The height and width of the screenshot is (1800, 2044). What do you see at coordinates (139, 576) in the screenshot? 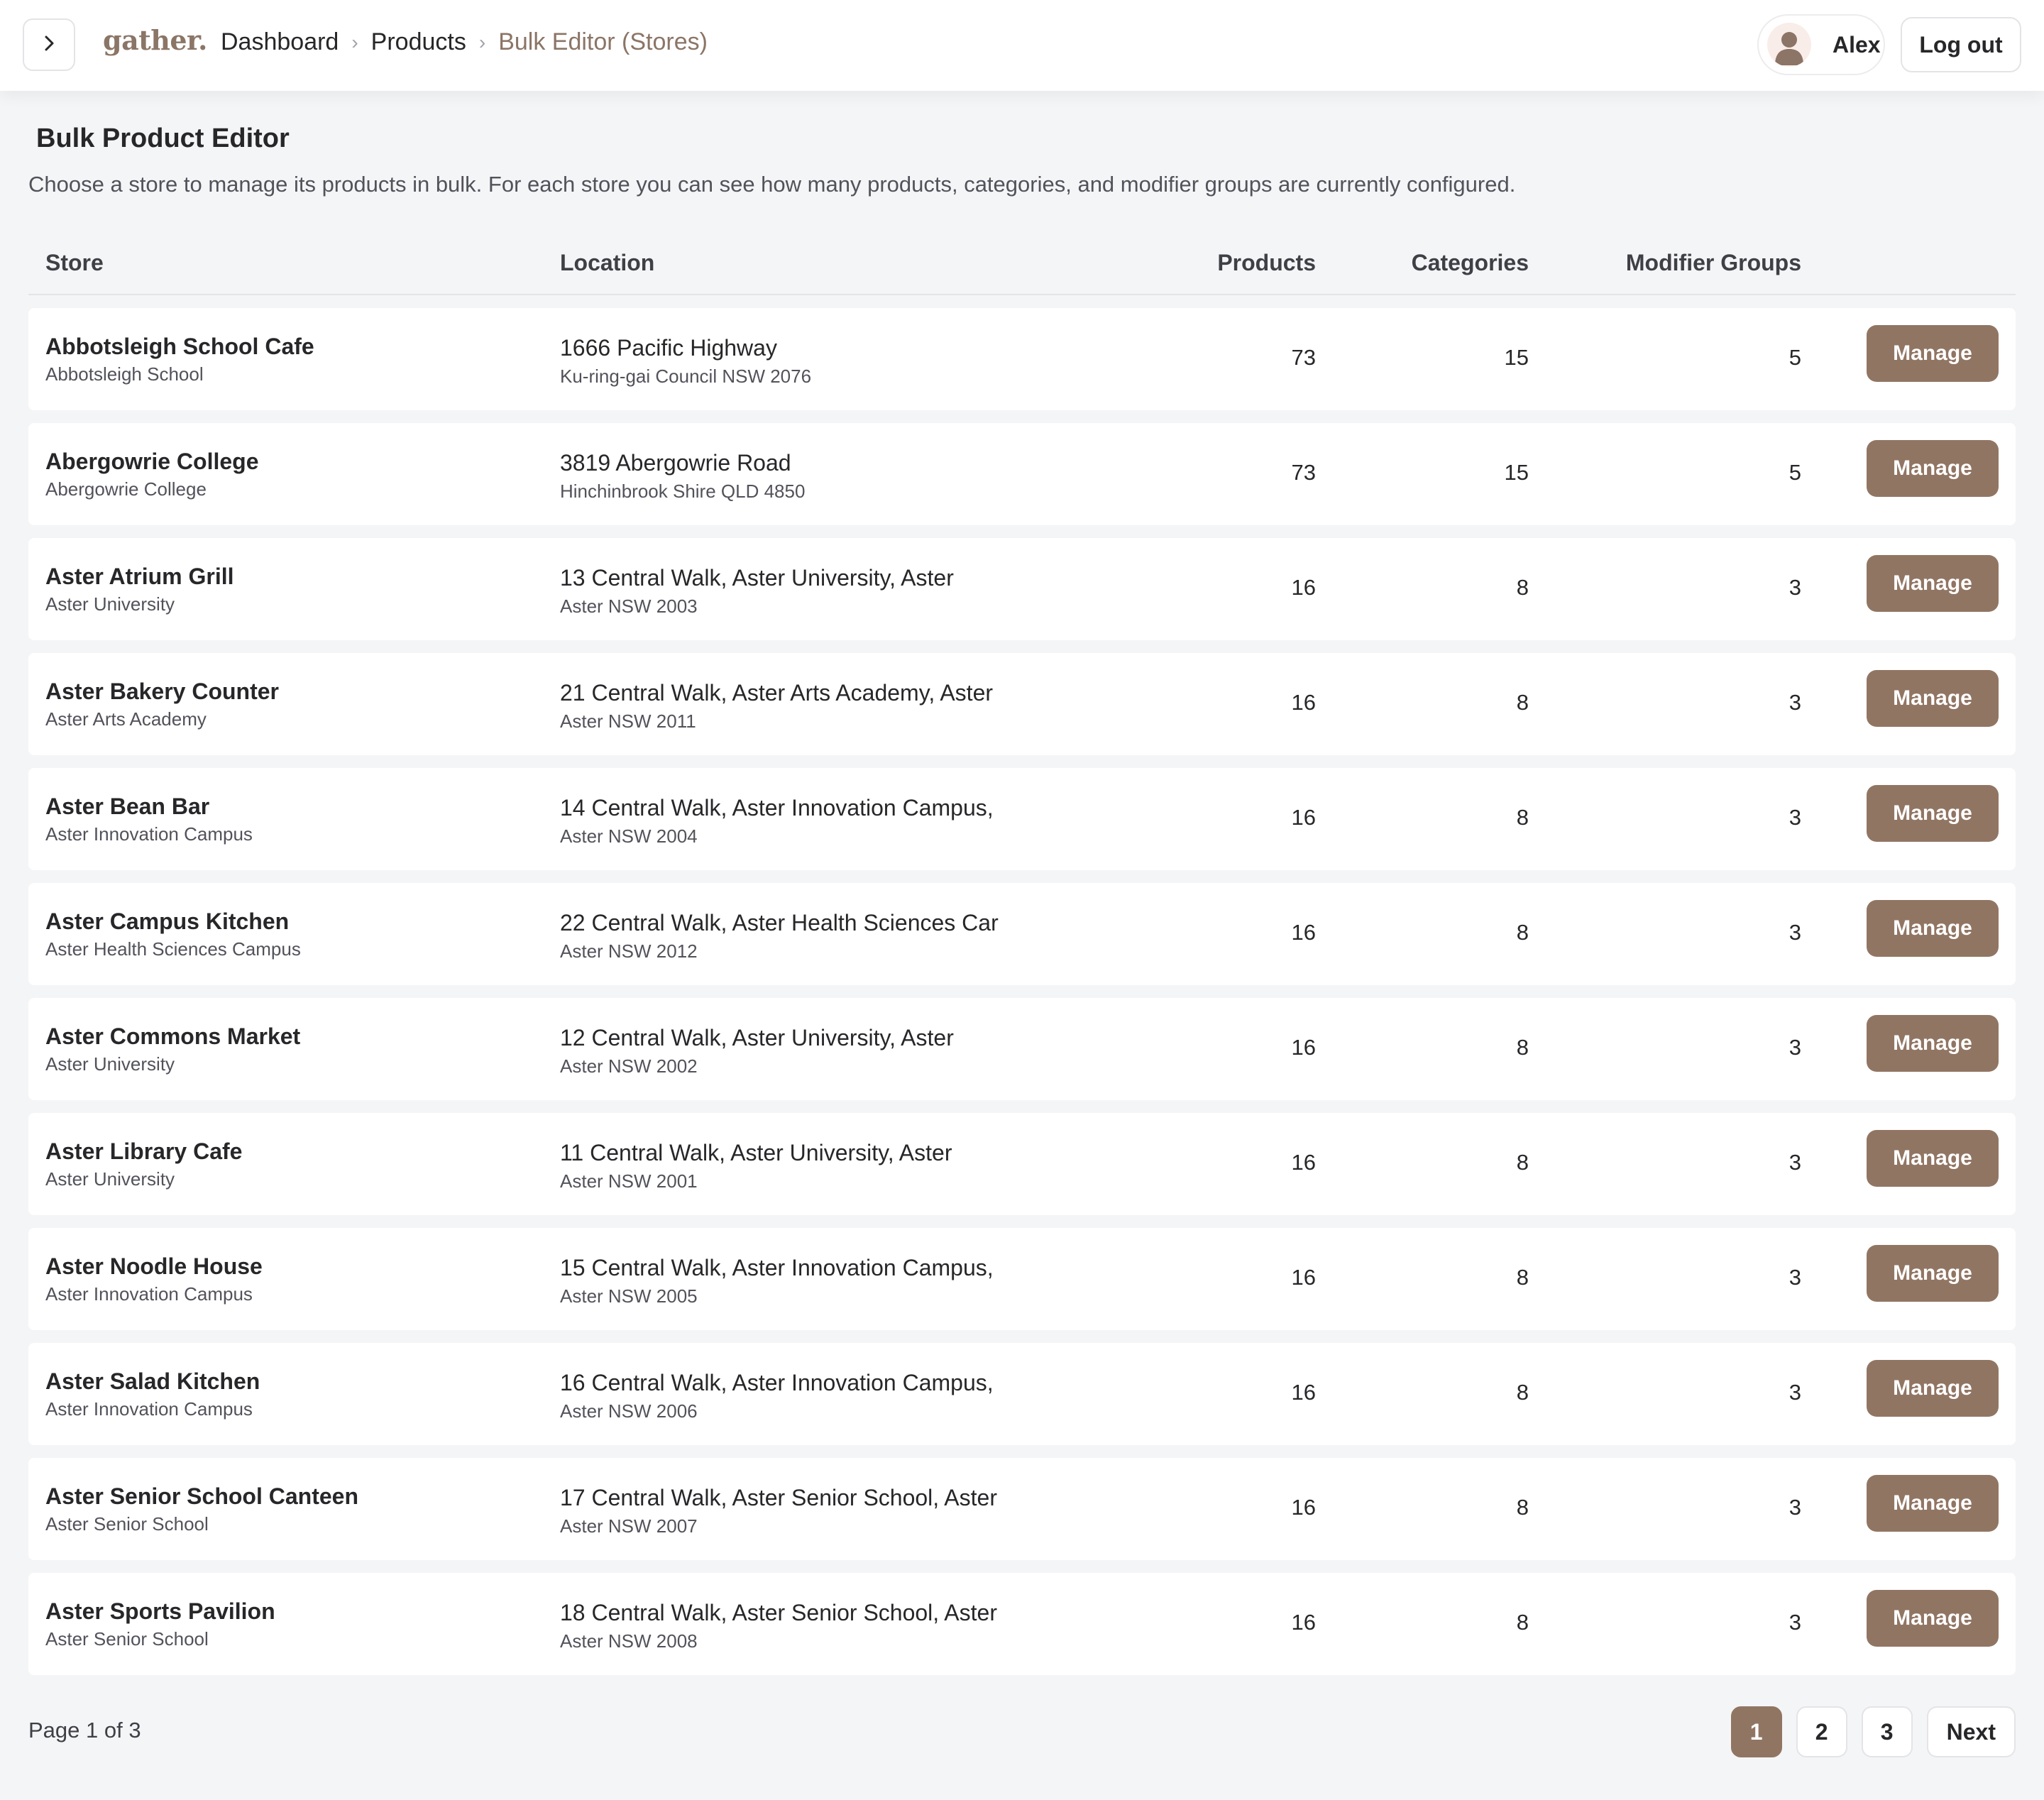
I see `store-name: Aster Atrium Grill` at bounding box center [139, 576].